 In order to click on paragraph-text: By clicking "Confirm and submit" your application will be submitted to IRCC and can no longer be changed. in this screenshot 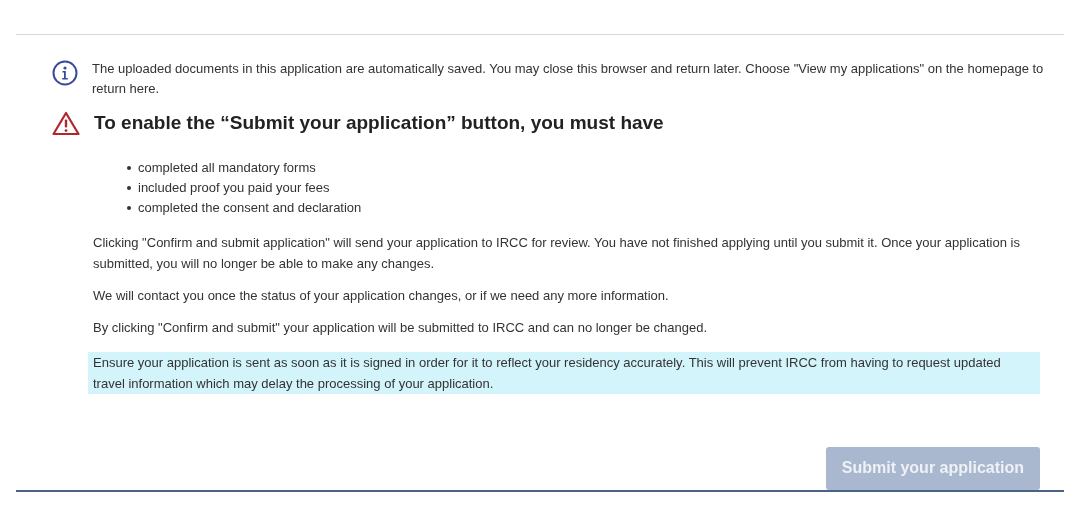, I will do `click(400, 327)`.